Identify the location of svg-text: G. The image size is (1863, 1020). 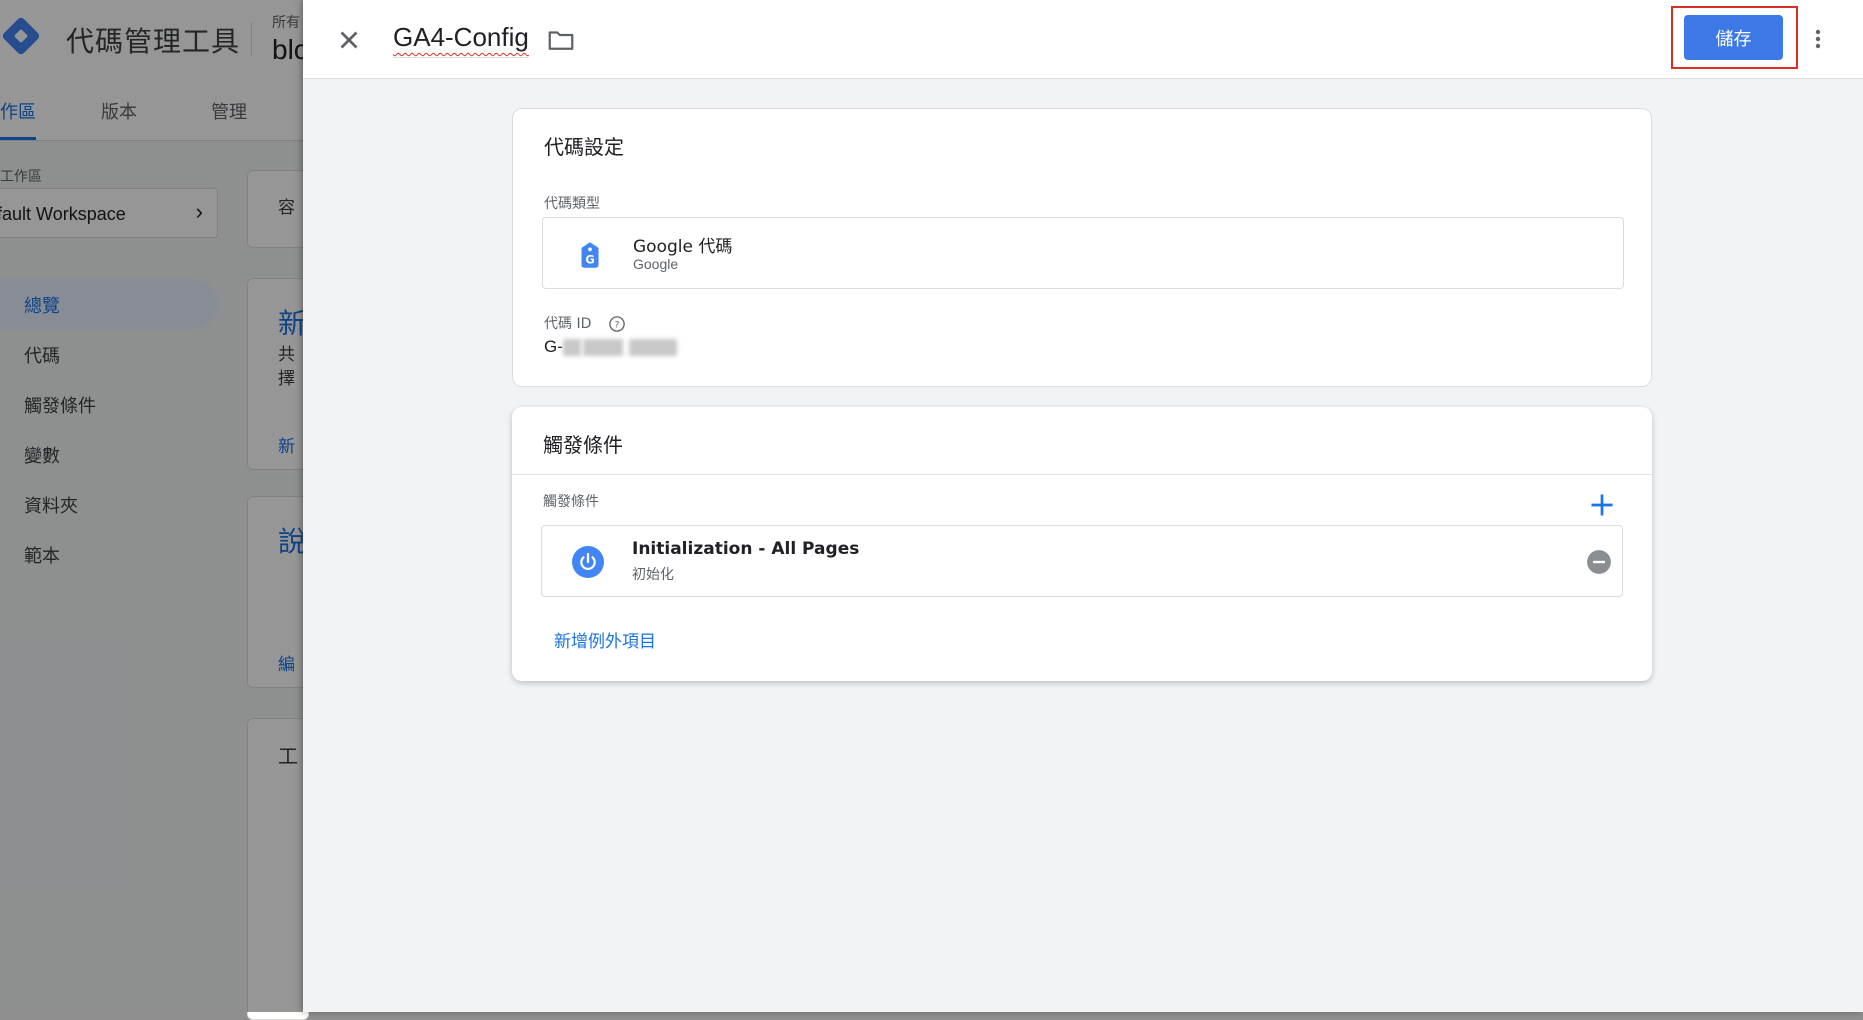
(589, 260).